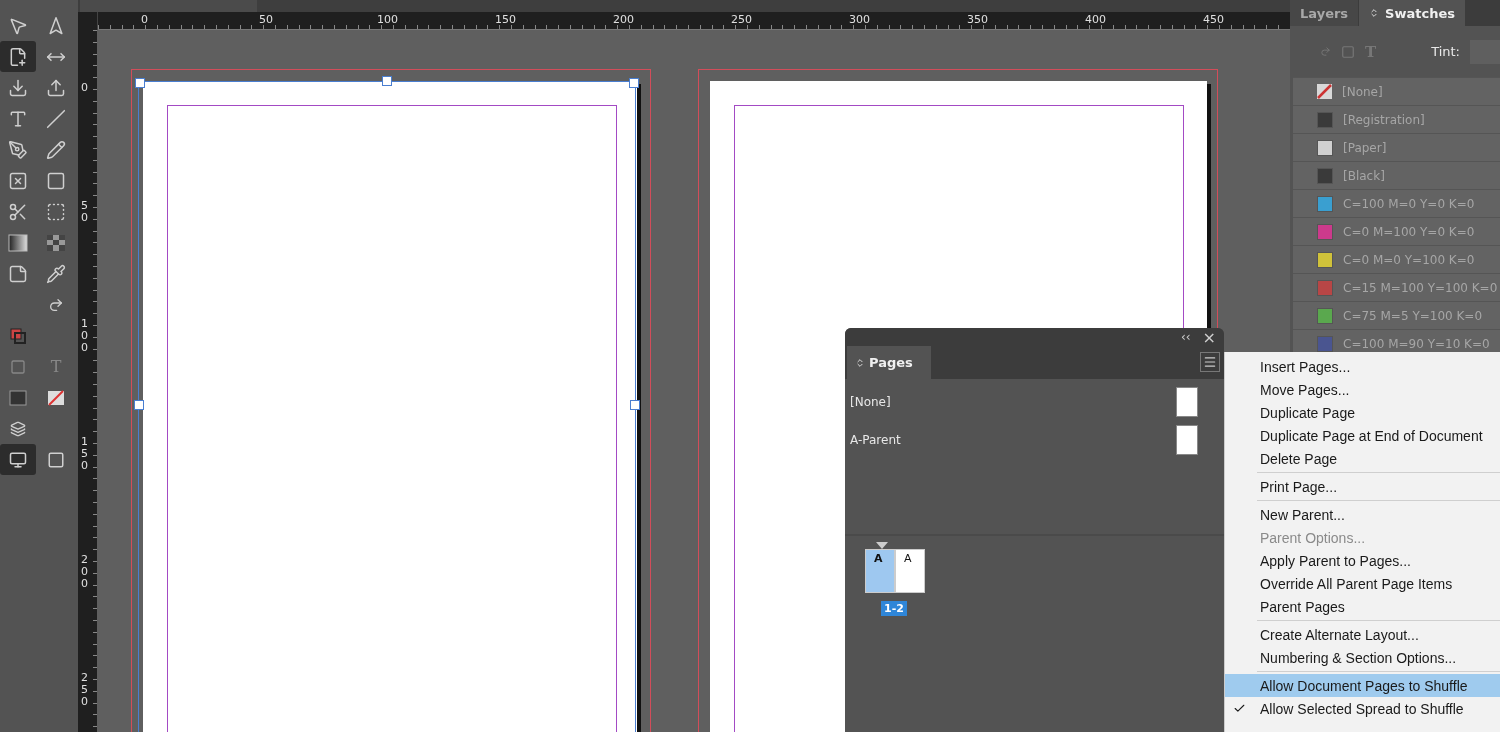  I want to click on swatch-name: [Paper], so click(1365, 147).